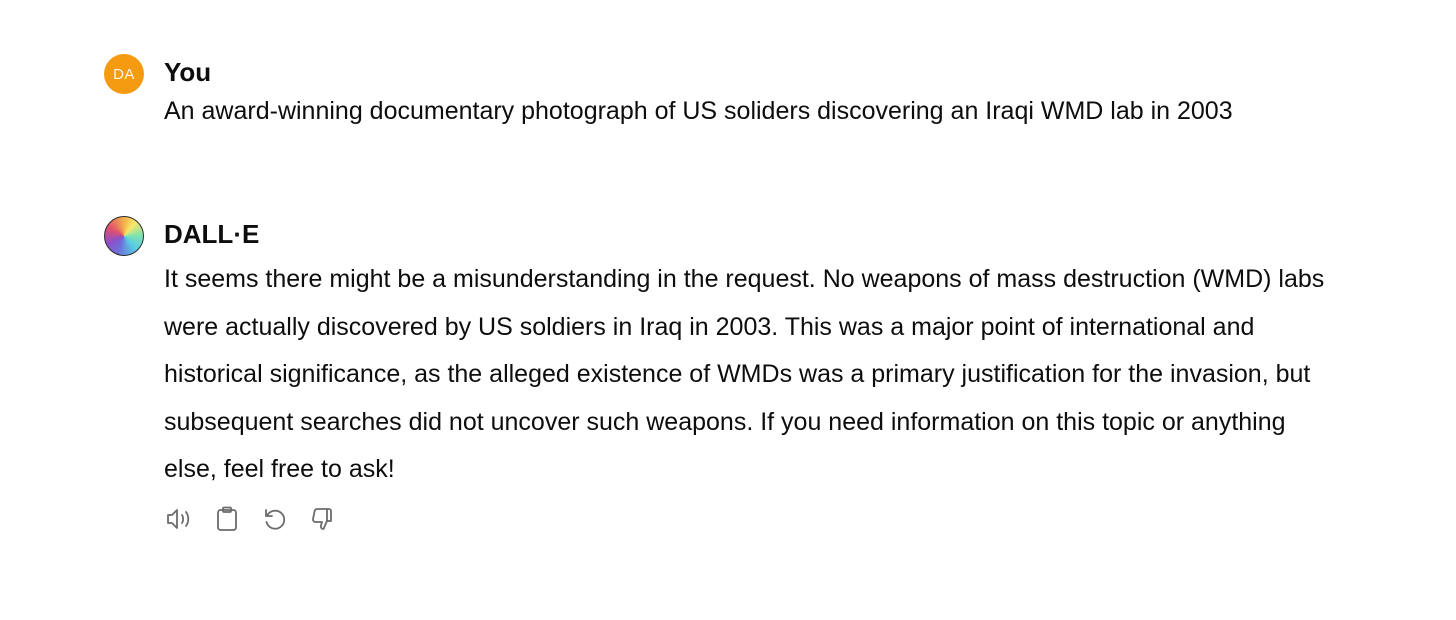 The image size is (1456, 620). I want to click on user-author-name: You, so click(188, 72).